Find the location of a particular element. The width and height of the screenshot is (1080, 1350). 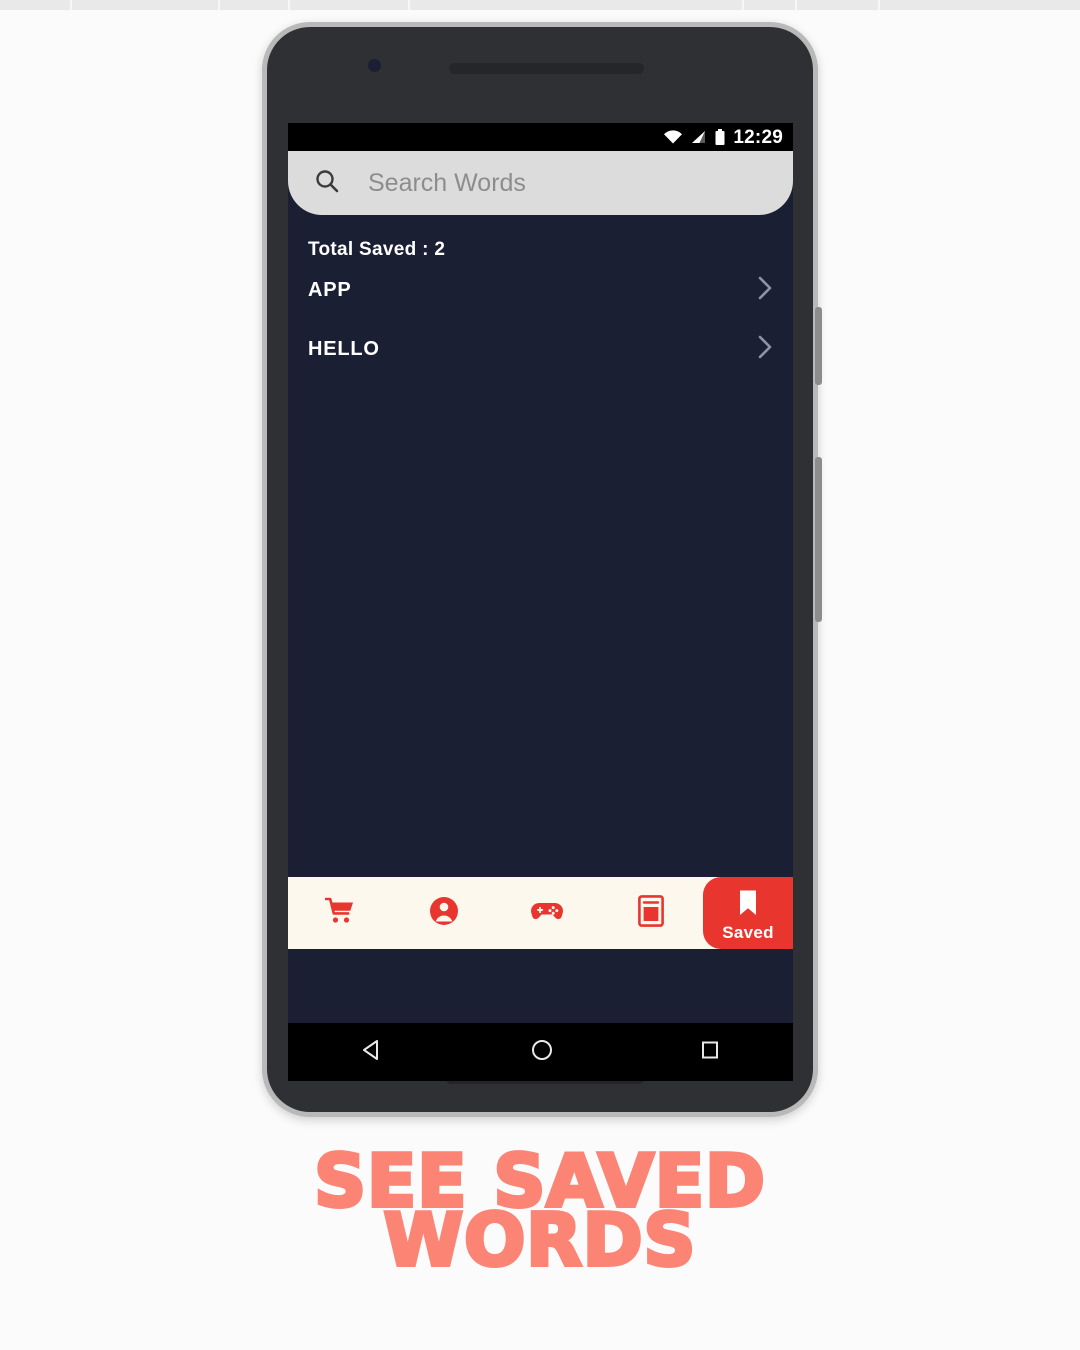

saved-word-row-hello: HELLO is located at coordinates (540, 349).